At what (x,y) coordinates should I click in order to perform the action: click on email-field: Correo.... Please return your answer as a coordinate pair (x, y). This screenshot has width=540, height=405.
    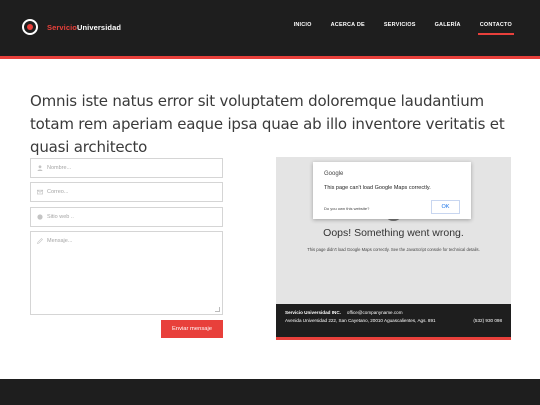
    Looking at the image, I should click on (126, 192).